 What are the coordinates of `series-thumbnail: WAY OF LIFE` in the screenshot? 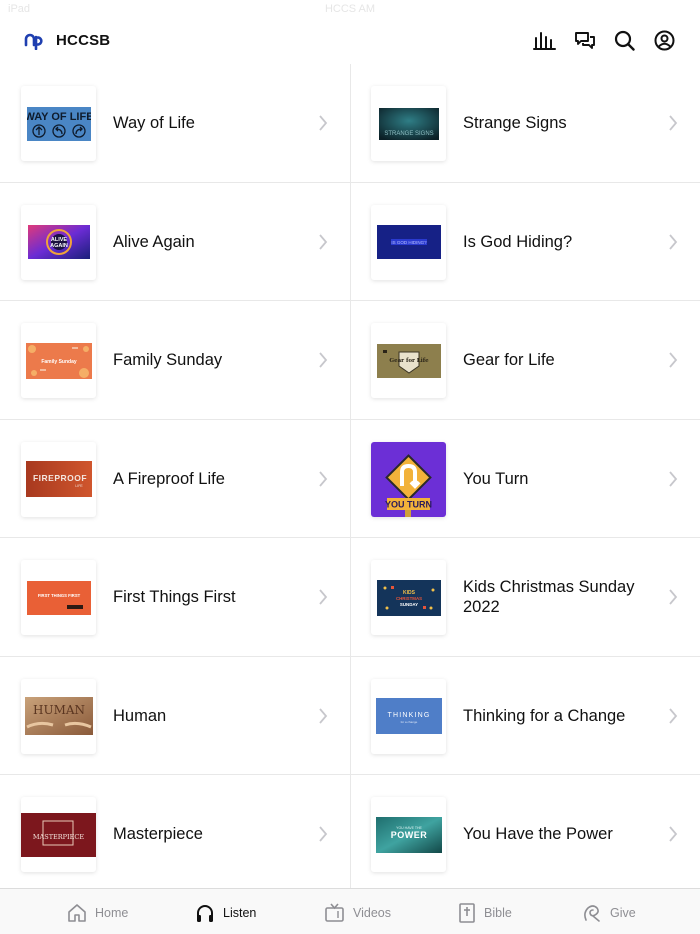 It's located at (58, 123).